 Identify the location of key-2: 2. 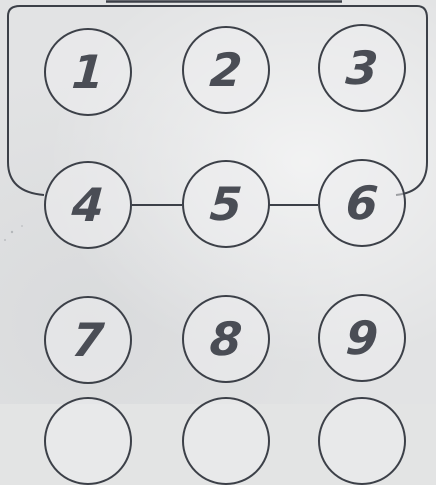
(226, 70).